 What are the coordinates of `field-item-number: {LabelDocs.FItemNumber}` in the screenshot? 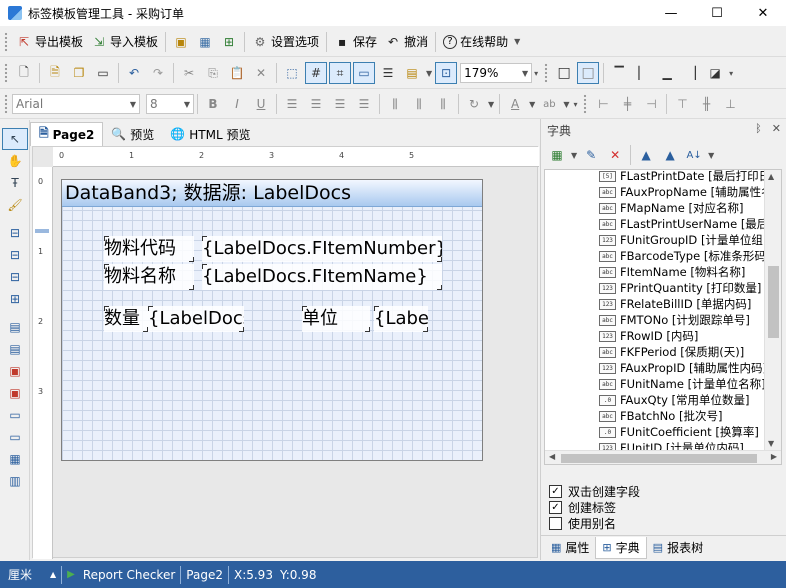 It's located at (322, 249).